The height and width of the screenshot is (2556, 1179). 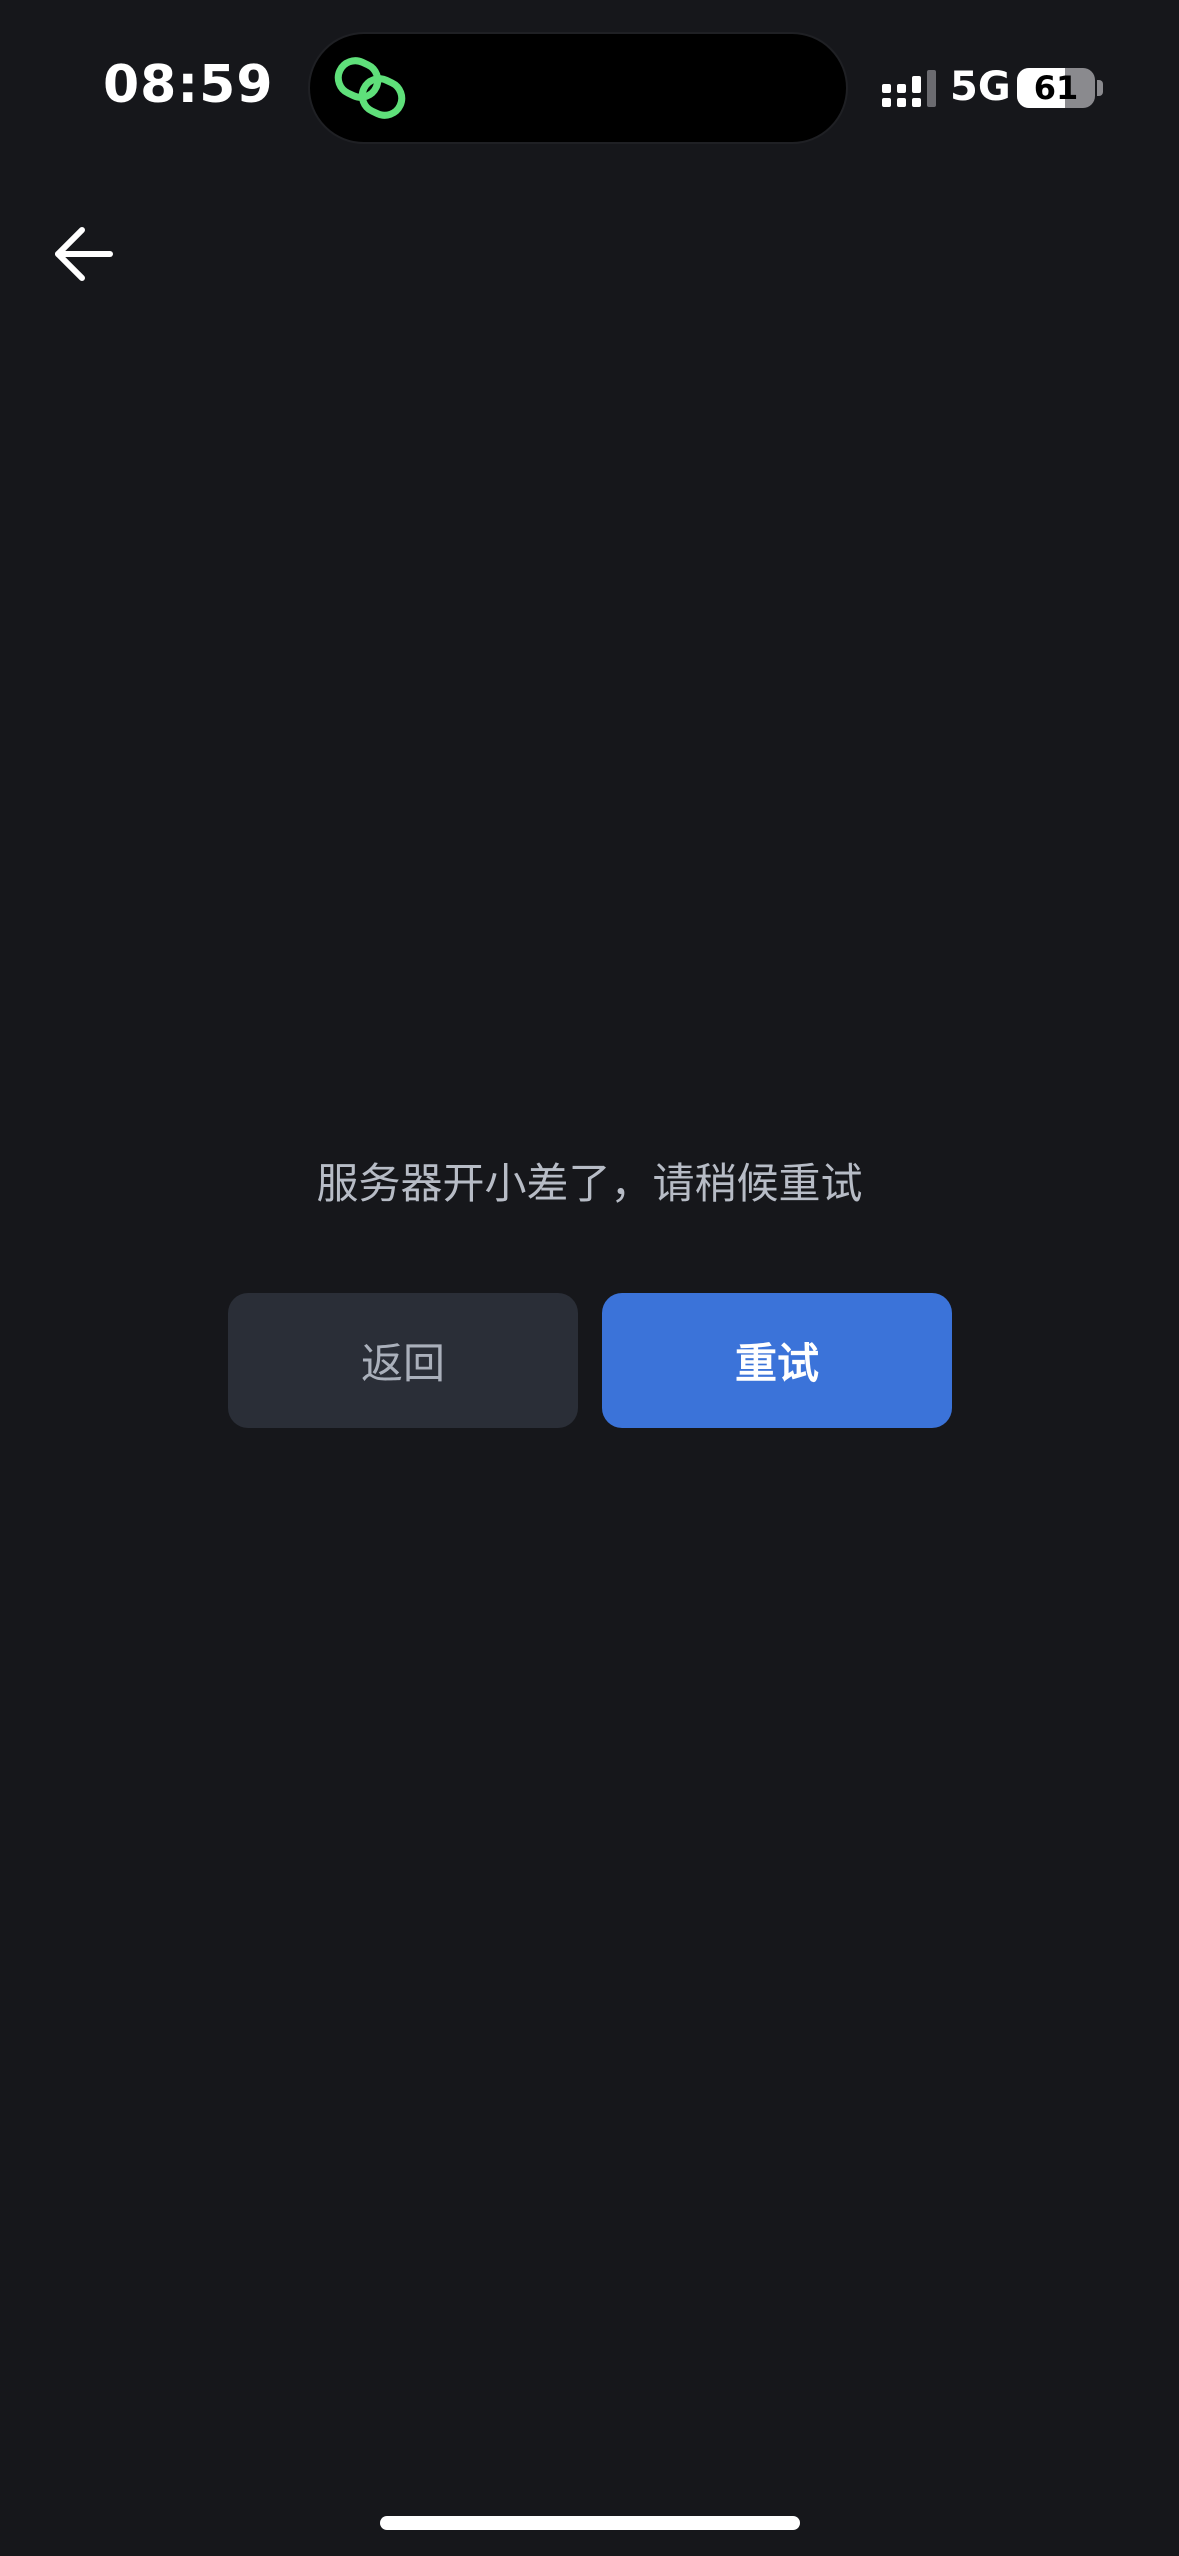 I want to click on retry-button: 重试, so click(x=777, y=1360).